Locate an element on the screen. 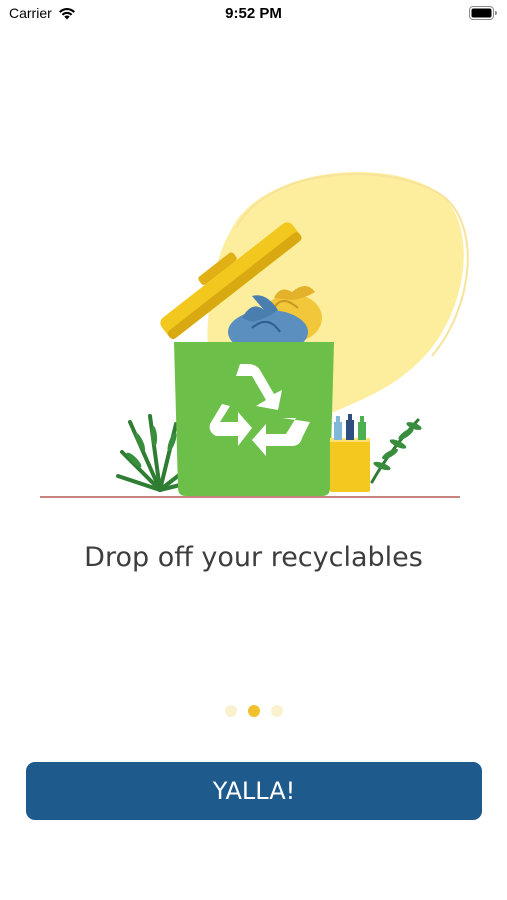  bottle-box is located at coordinates (350, 453).